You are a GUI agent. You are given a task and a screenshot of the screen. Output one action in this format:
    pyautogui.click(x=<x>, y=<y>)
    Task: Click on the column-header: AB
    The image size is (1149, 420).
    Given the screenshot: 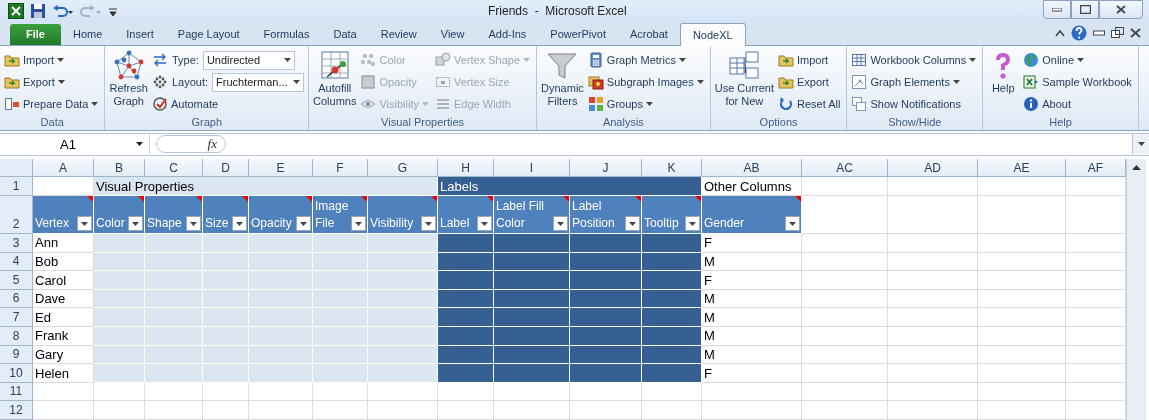 What is the action you would take?
    pyautogui.click(x=752, y=168)
    